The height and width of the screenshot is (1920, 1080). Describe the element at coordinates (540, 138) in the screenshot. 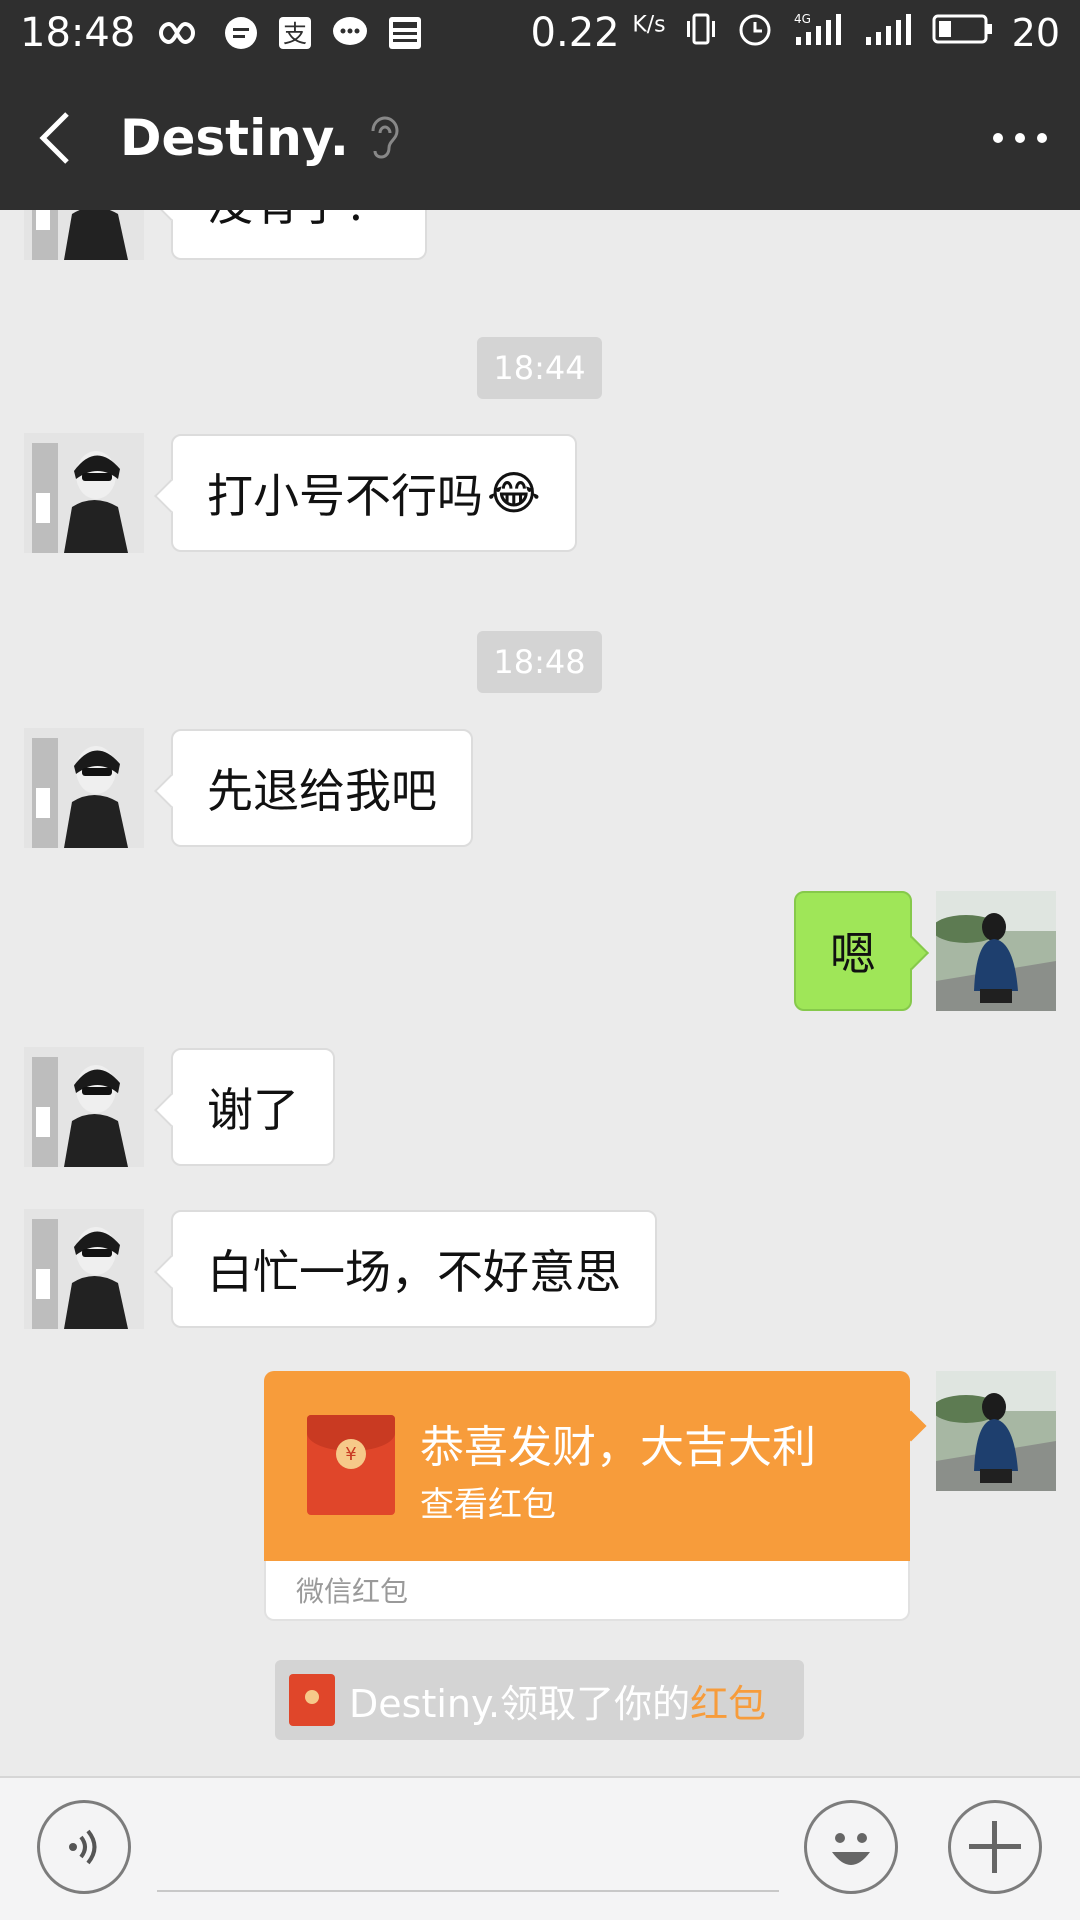

I see `chat-header: Destiny.` at that location.